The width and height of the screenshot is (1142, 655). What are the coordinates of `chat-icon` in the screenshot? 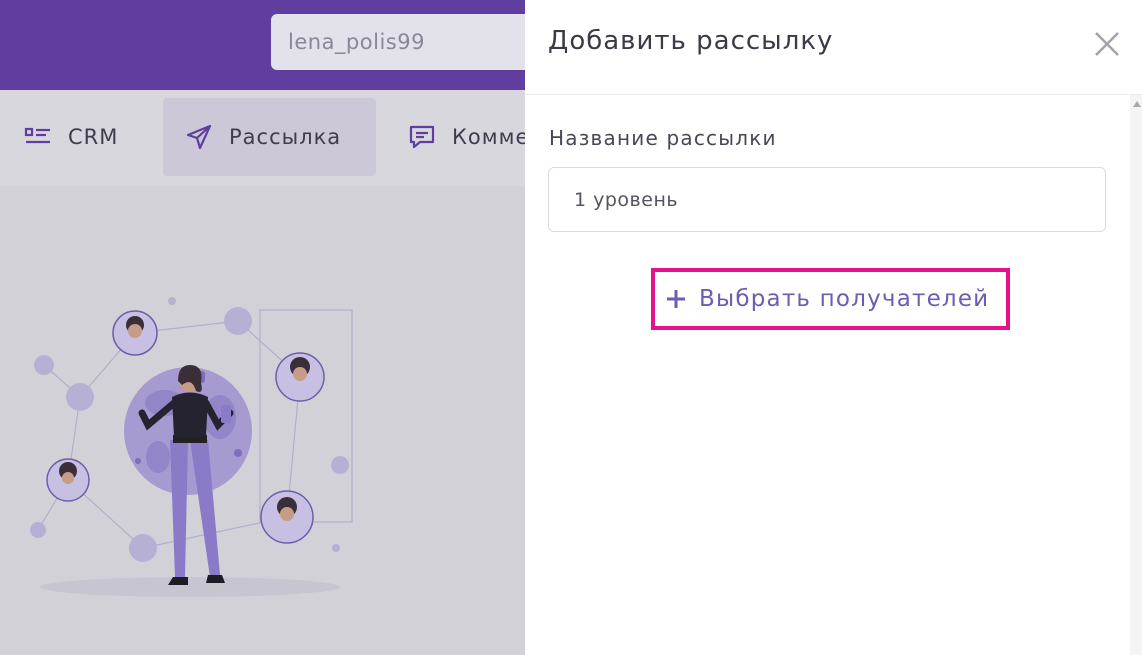 It's located at (422, 137).